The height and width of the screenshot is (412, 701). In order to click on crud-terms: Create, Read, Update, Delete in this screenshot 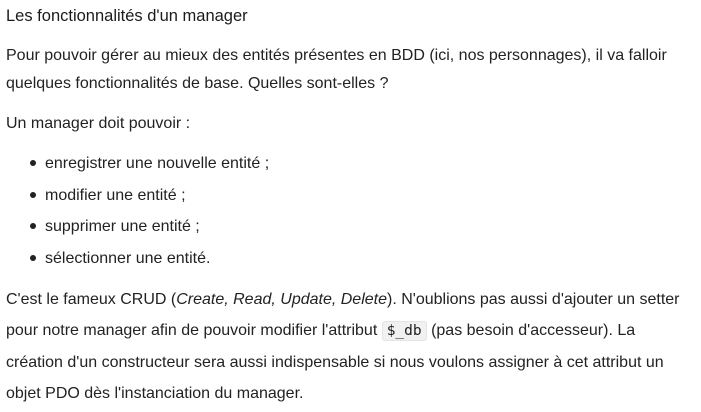, I will do `click(281, 299)`.